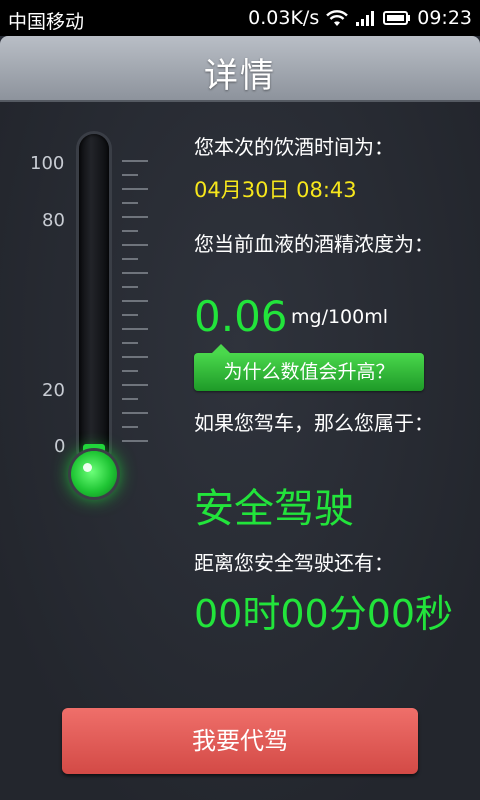  Describe the element at coordinates (337, 18) in the screenshot. I see `wifi-icon` at that location.